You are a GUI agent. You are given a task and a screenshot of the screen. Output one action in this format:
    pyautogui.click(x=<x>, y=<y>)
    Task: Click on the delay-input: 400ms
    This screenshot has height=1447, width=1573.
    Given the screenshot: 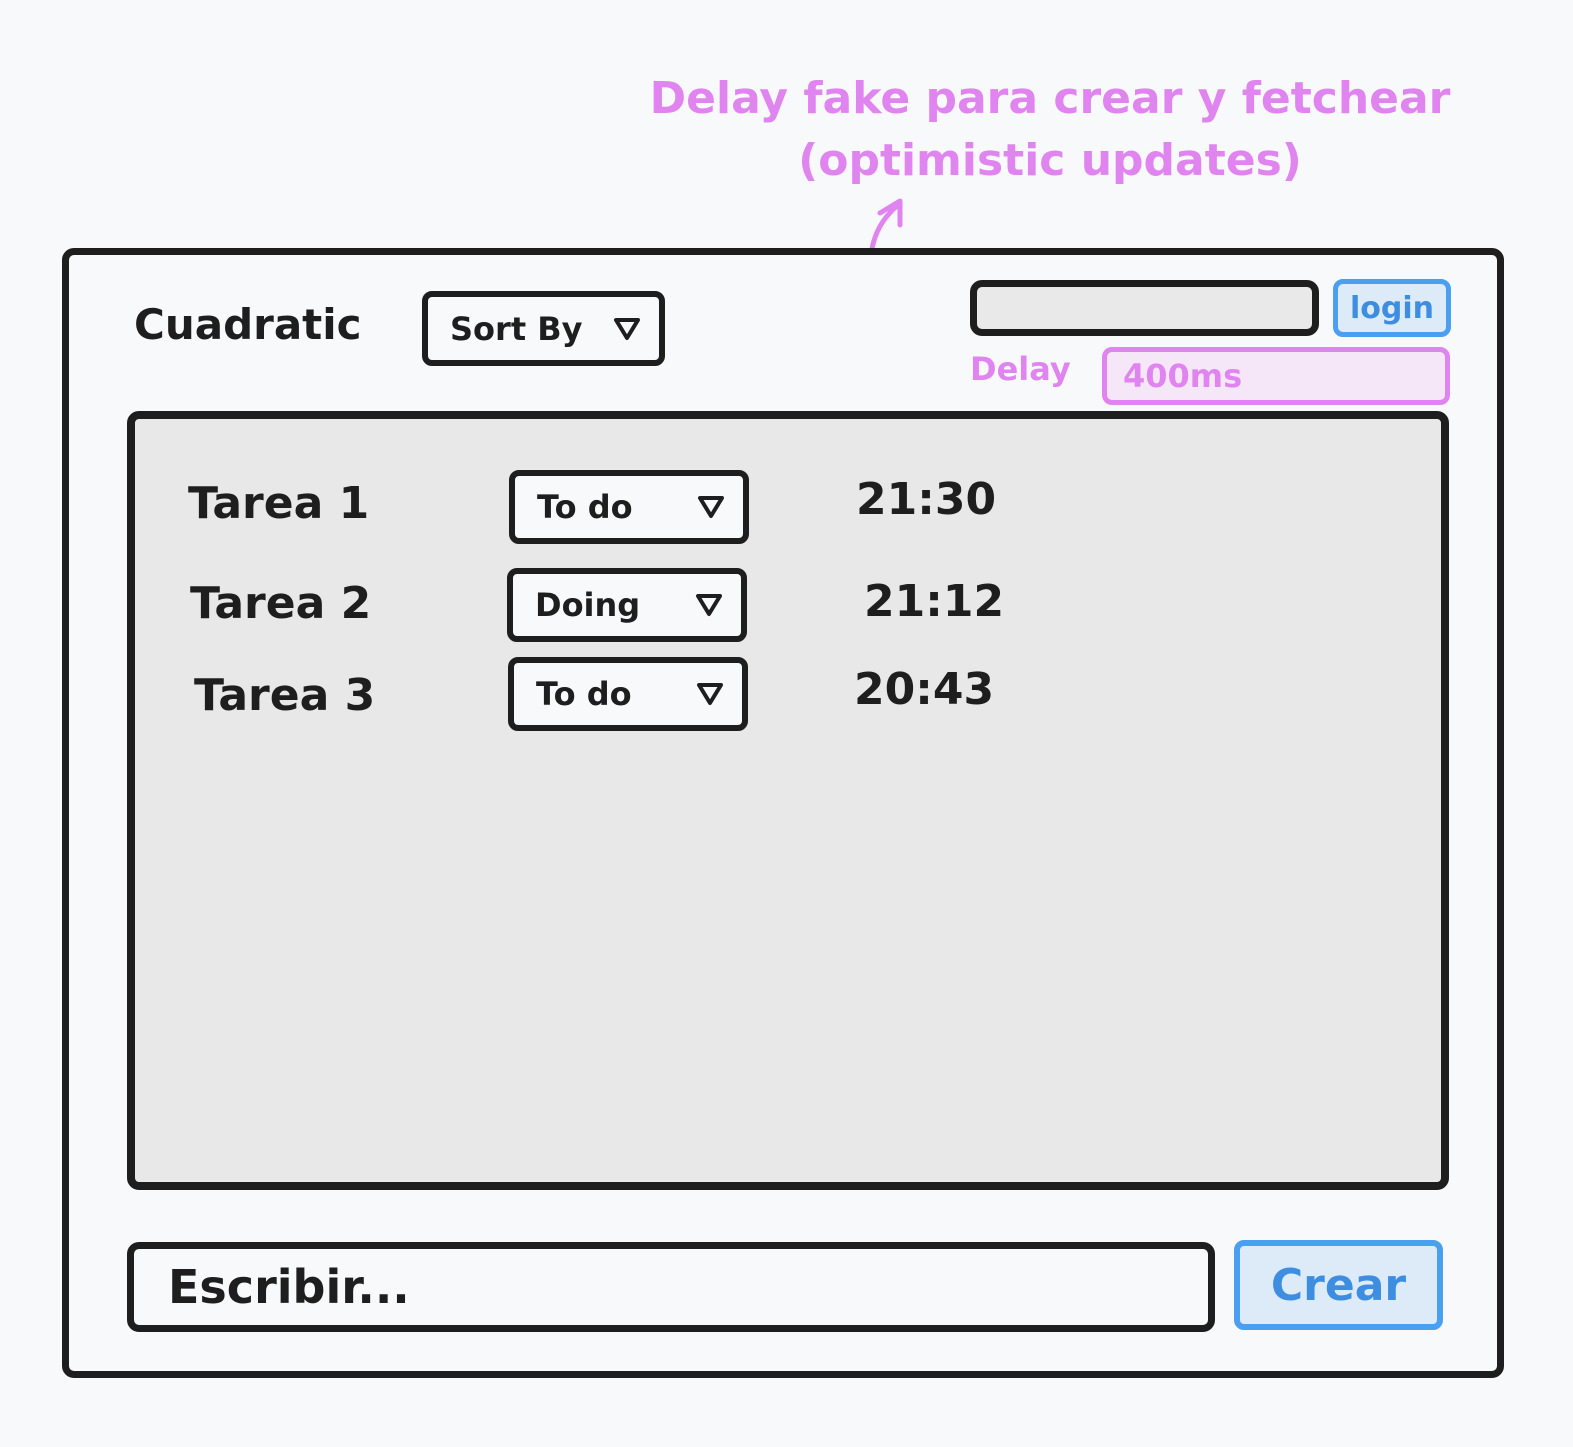 What is the action you would take?
    pyautogui.click(x=1276, y=376)
    